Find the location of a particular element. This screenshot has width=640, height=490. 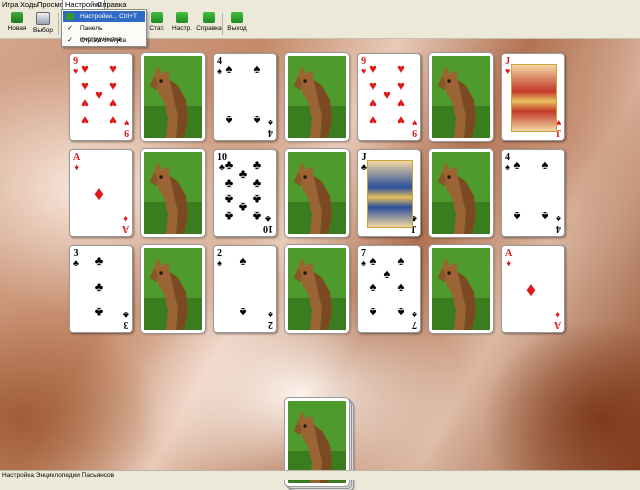

card-corner: 2 ♠ is located at coordinates (219, 258).